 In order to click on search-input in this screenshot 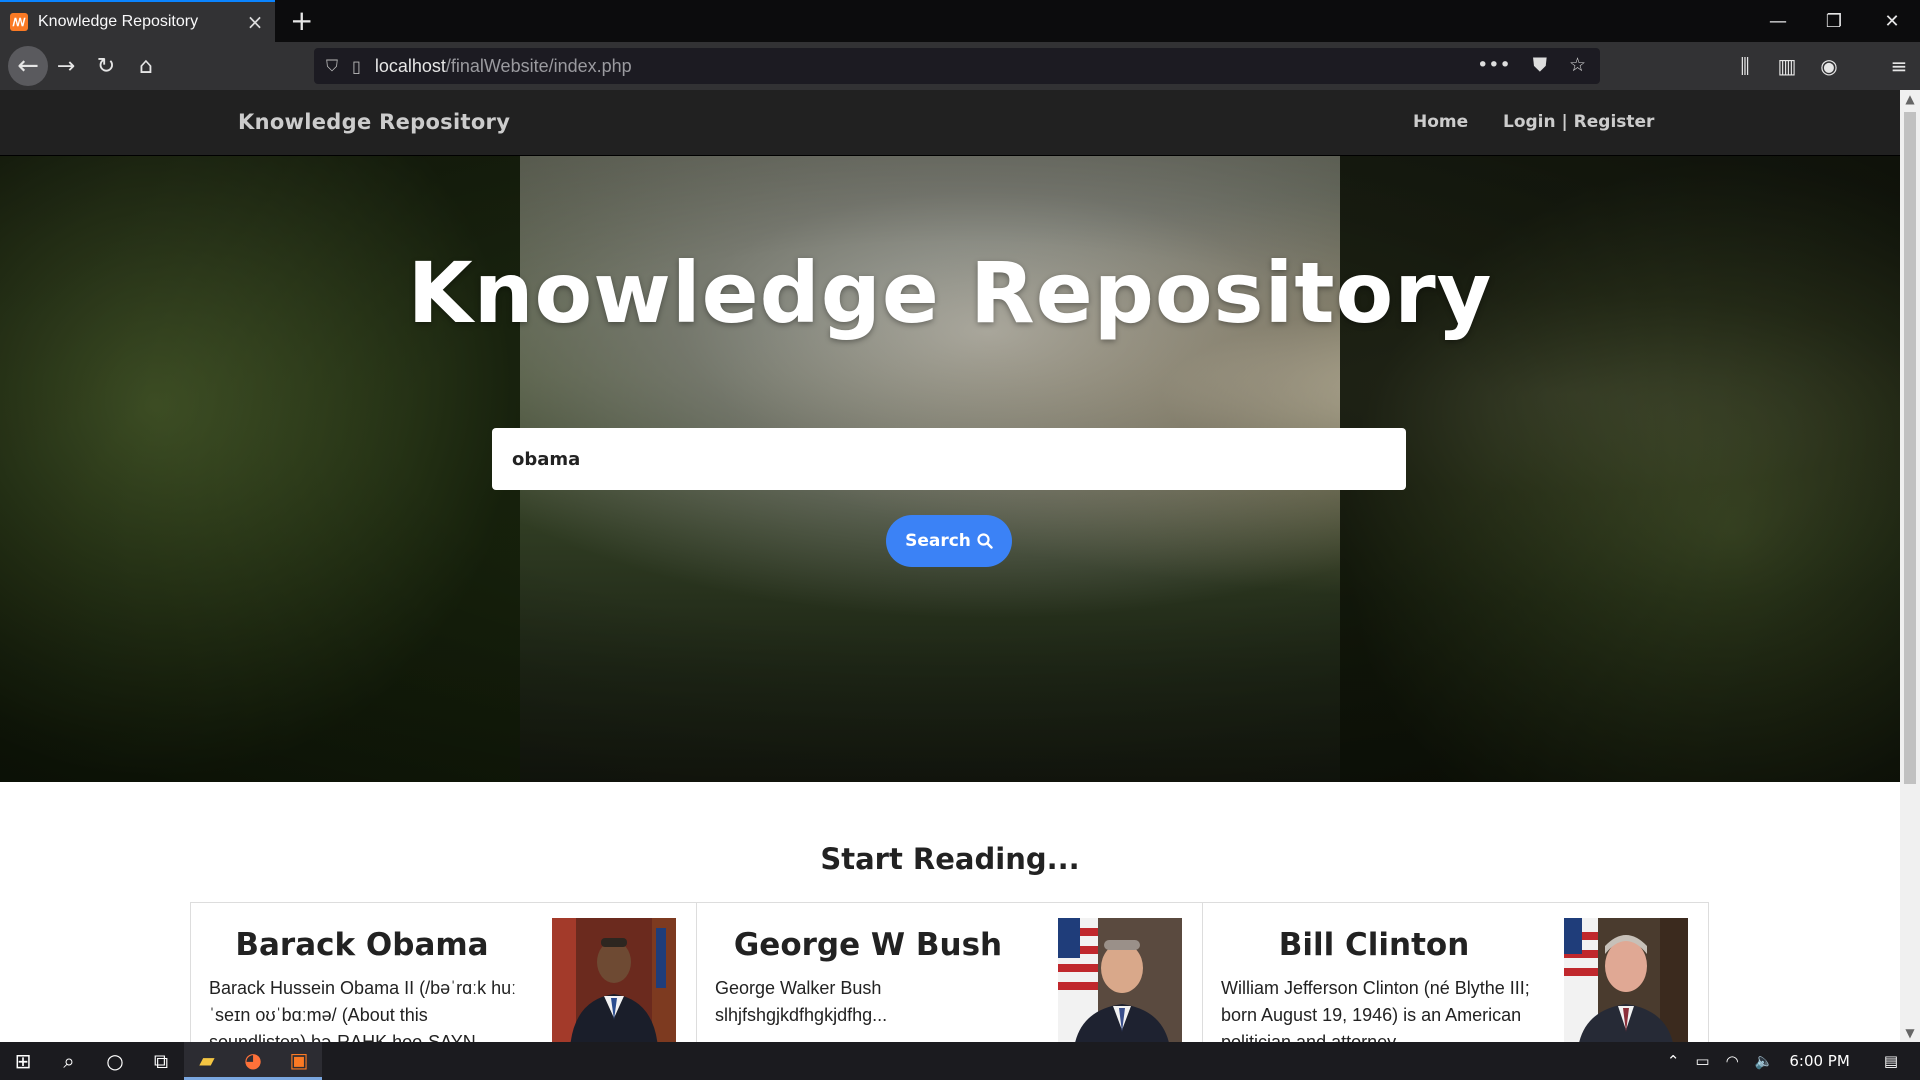, I will do `click(949, 459)`.